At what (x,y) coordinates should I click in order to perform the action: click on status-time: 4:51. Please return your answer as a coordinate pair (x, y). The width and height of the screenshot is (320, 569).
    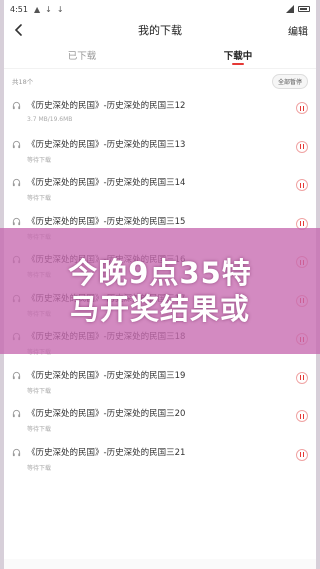
    Looking at the image, I should click on (19, 9).